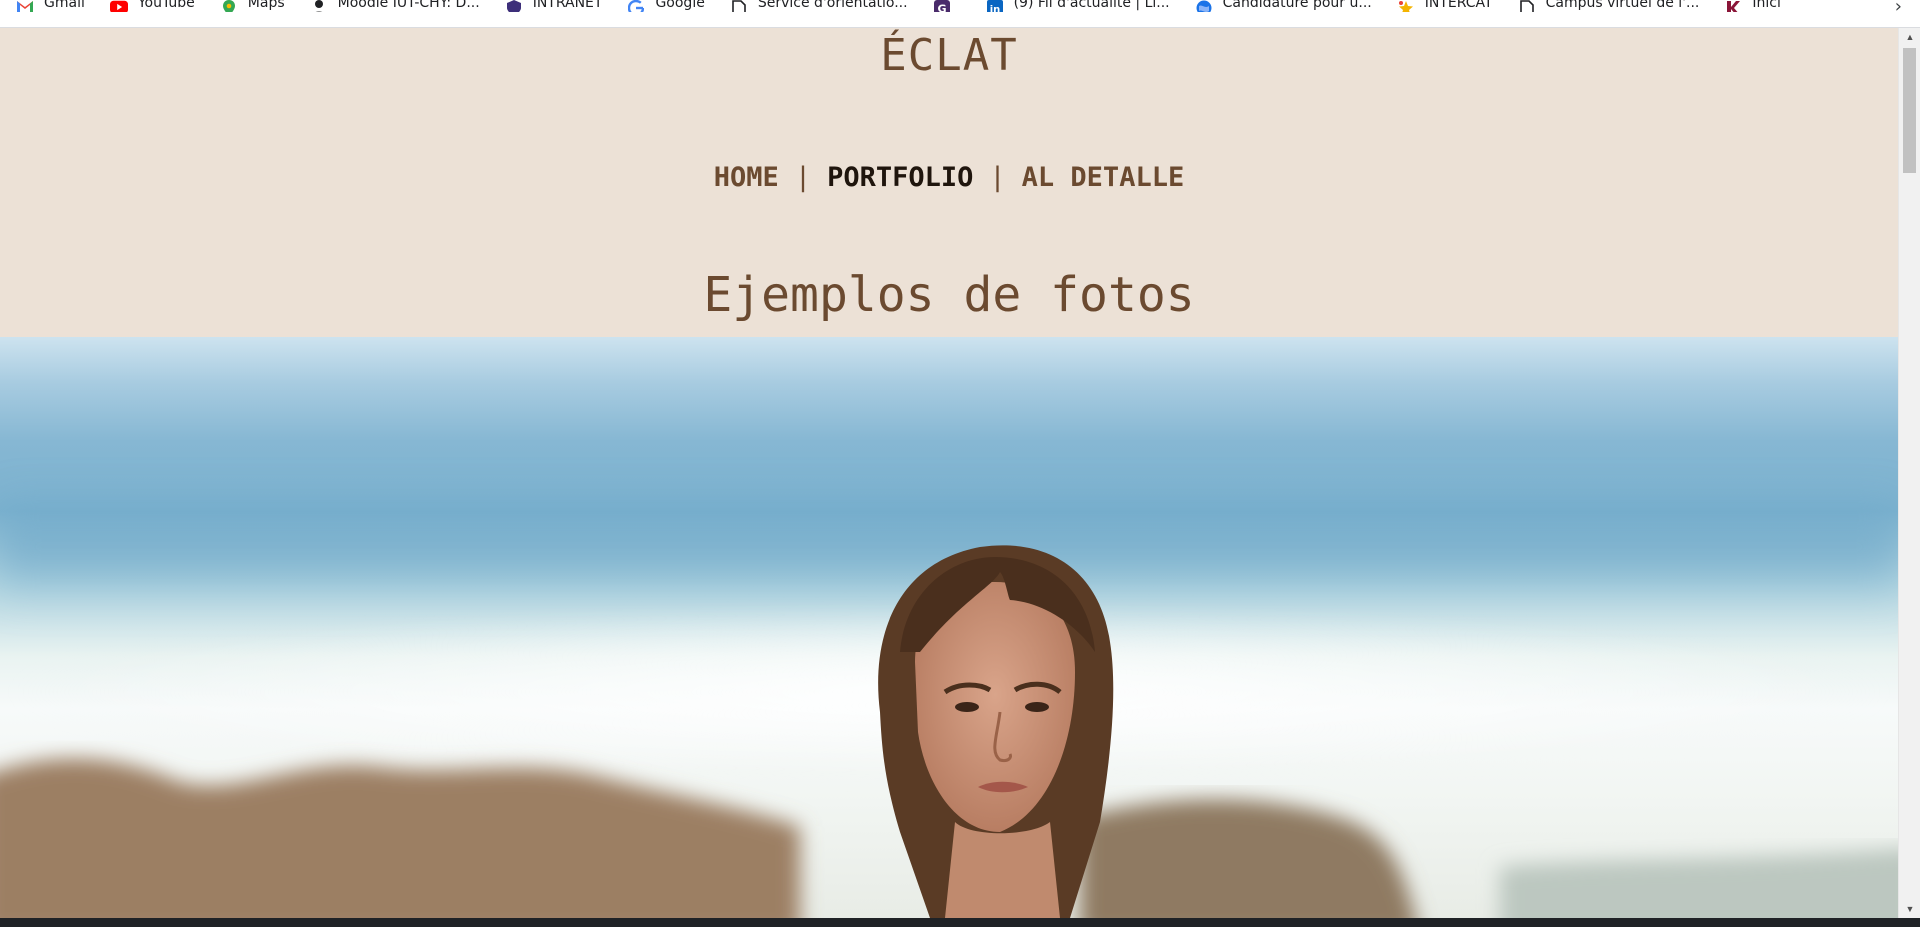 The height and width of the screenshot is (927, 1920). Describe the element at coordinates (1909, 110) in the screenshot. I see `scroll-thumb` at that location.